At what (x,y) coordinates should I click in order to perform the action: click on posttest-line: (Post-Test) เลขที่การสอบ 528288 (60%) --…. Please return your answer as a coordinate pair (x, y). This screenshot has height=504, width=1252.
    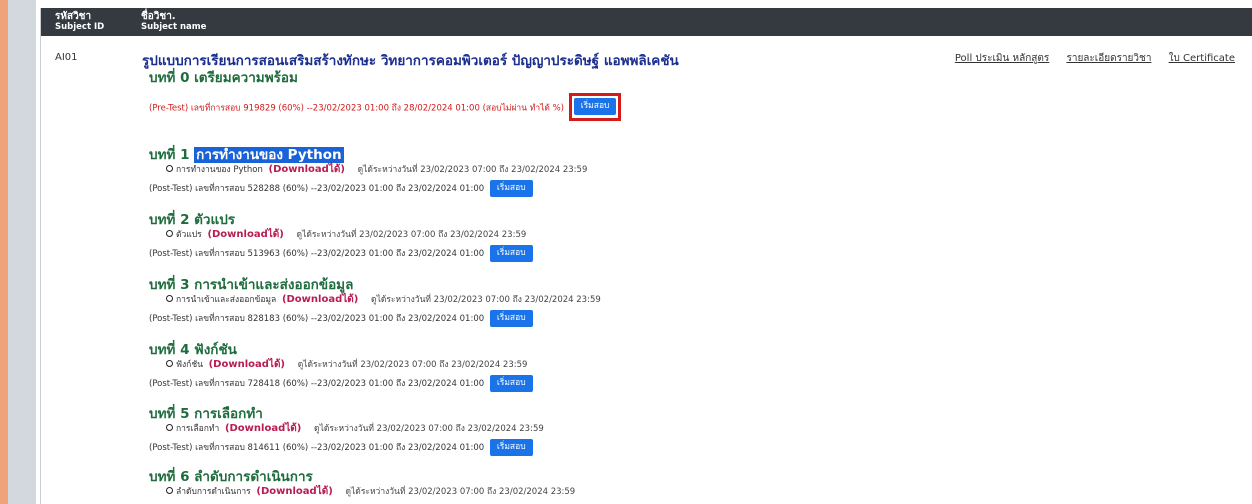
    Looking at the image, I should click on (368, 189).